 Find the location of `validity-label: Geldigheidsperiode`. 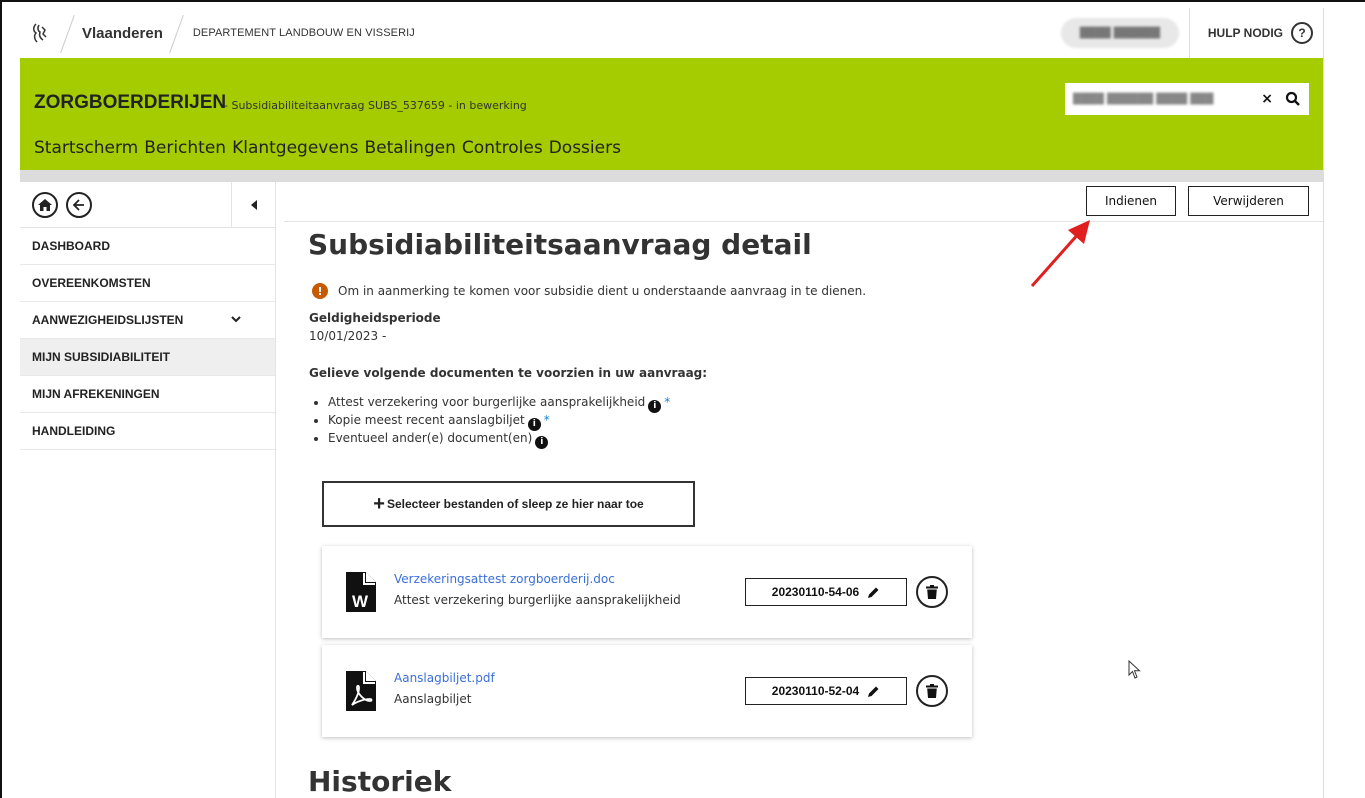

validity-label: Geldigheidsperiode is located at coordinates (375, 318).